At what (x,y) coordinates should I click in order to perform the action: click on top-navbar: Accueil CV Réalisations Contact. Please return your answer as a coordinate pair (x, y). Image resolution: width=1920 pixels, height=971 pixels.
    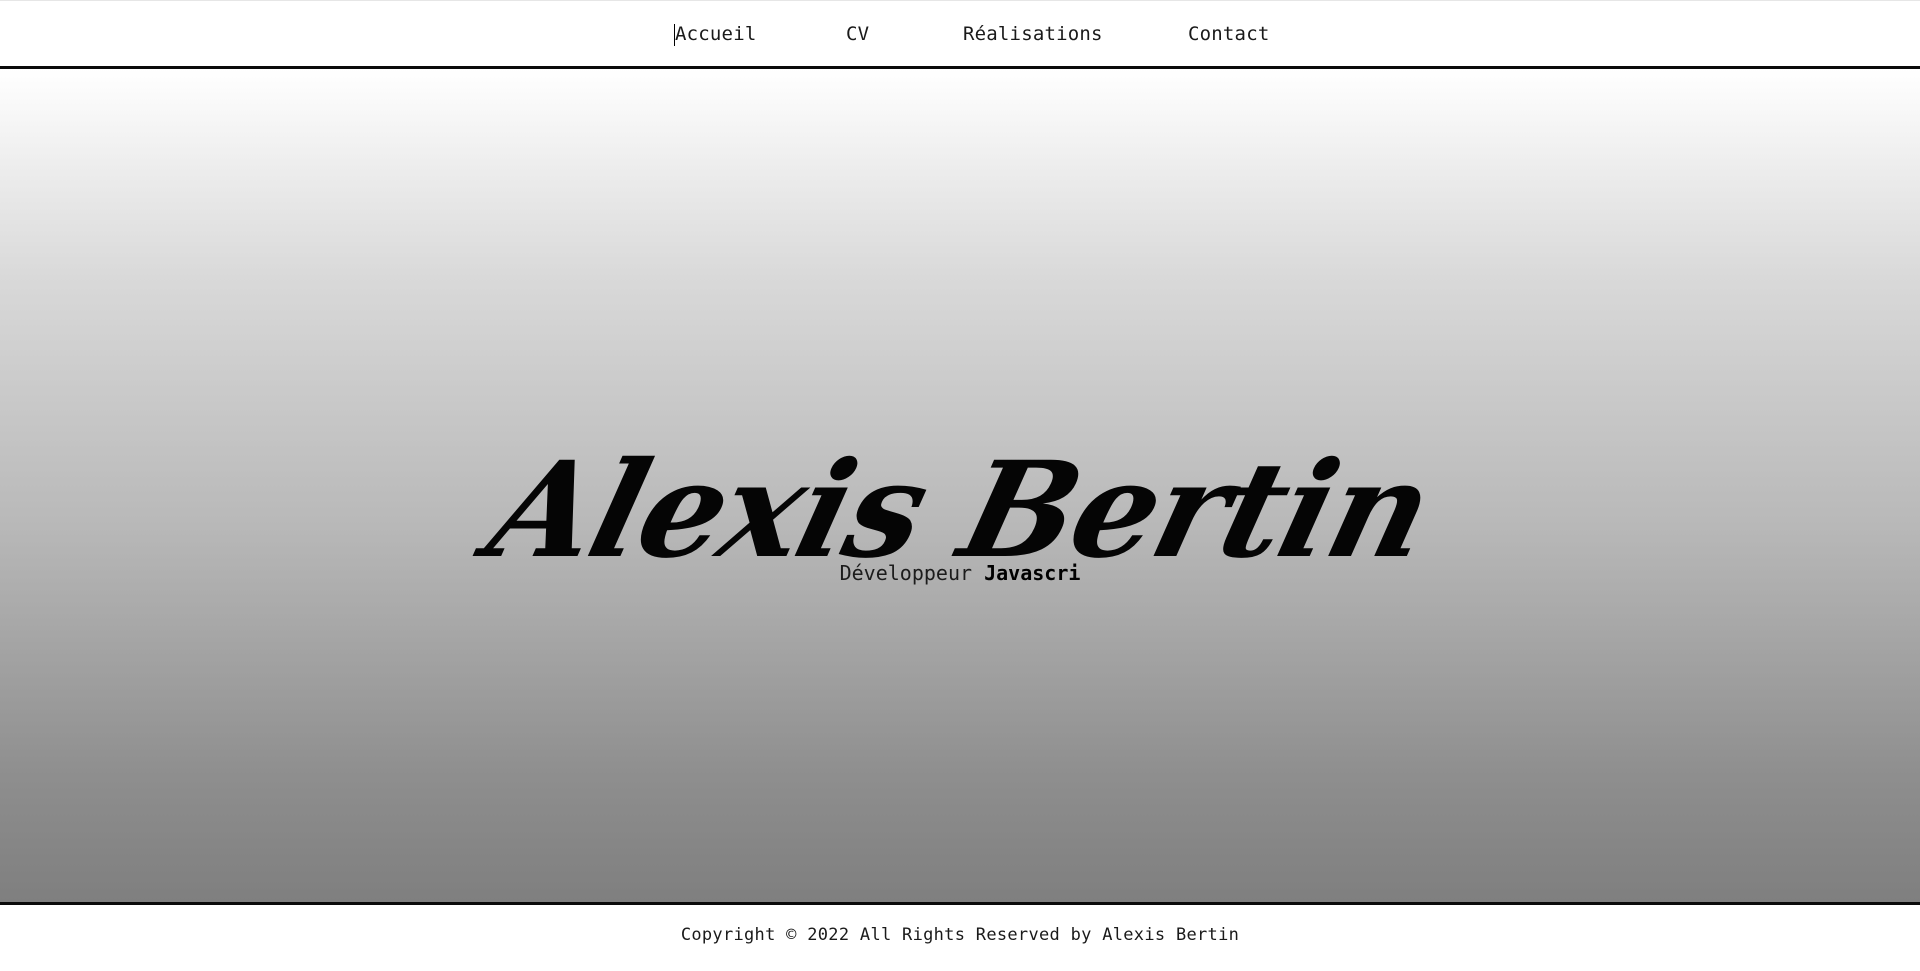
    Looking at the image, I should click on (960, 34).